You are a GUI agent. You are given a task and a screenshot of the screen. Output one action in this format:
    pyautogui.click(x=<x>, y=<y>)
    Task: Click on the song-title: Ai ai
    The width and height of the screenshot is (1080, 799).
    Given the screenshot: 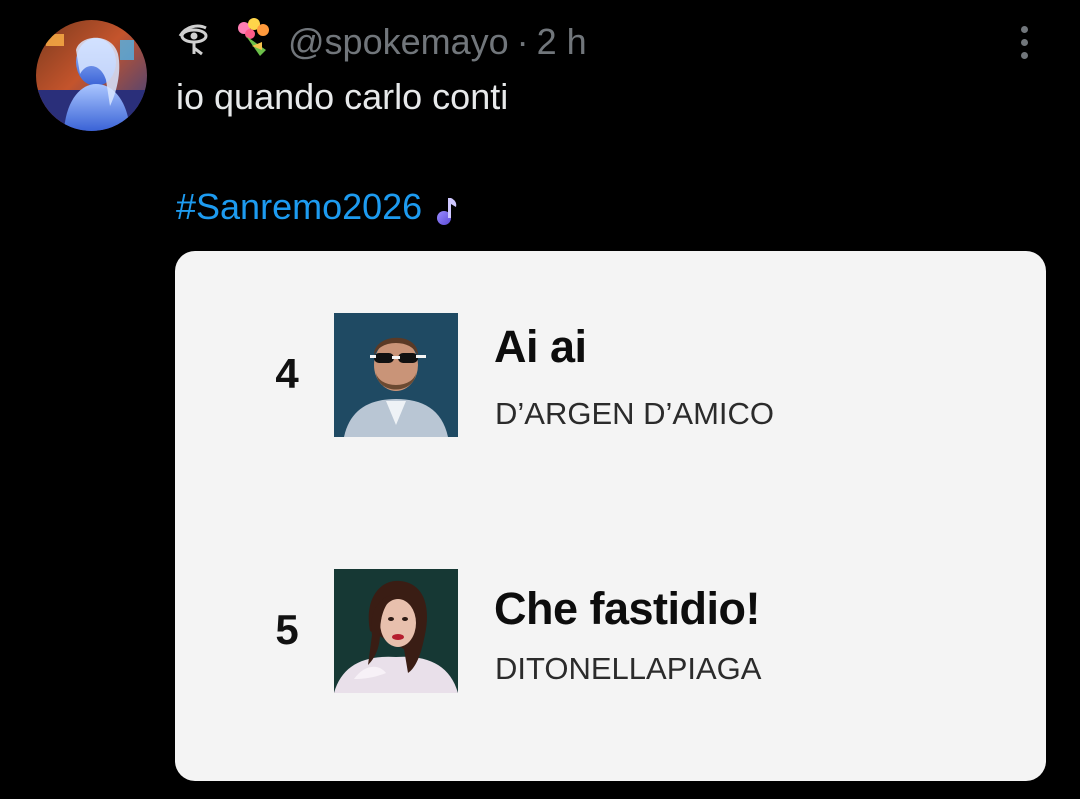 What is the action you would take?
    pyautogui.click(x=540, y=346)
    